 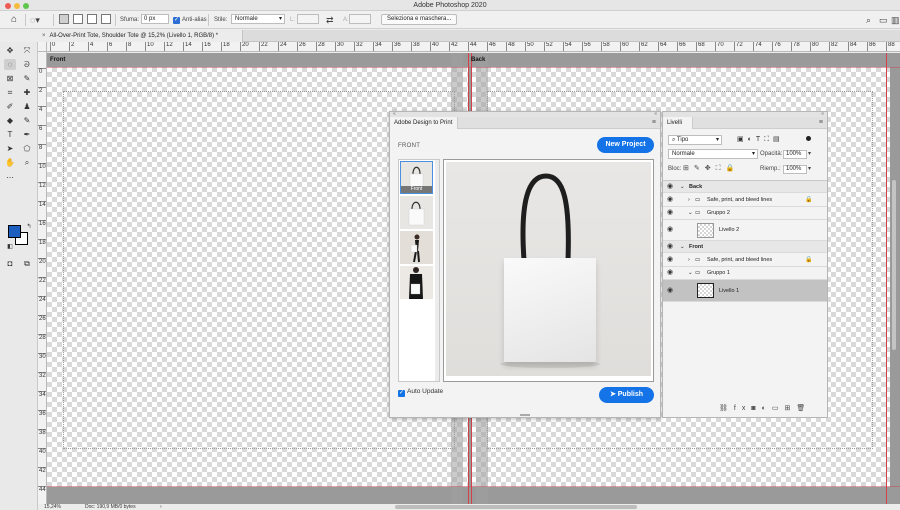 What do you see at coordinates (416, 177) in the screenshot?
I see `thumbnail-front: Front` at bounding box center [416, 177].